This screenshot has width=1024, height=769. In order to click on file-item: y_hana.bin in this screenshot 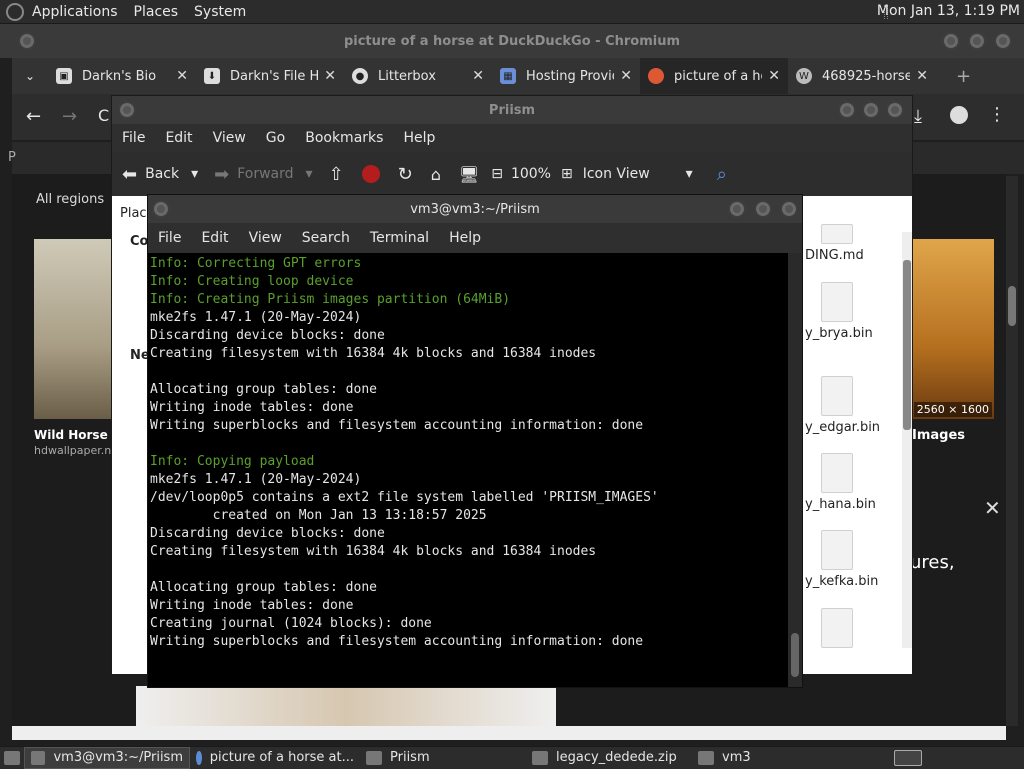, I will do `click(860, 482)`.